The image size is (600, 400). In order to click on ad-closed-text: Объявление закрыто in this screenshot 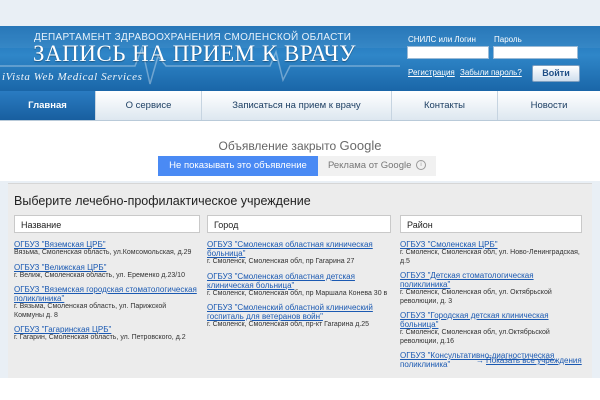, I will do `click(277, 146)`.